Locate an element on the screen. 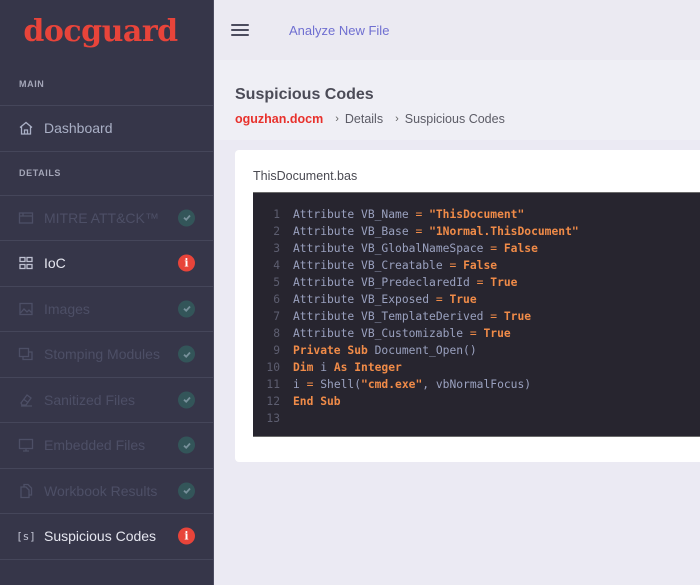 The image size is (700, 585). code-line: 4 Attribute VB_Creatable = False is located at coordinates (476, 265).